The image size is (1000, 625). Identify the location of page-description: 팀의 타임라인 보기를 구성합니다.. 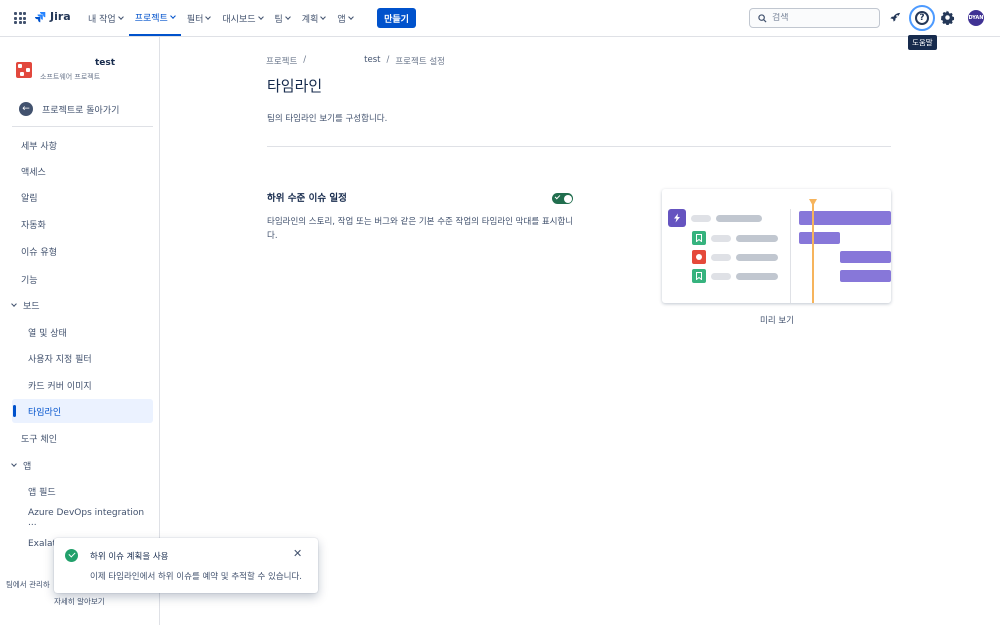
(327, 119).